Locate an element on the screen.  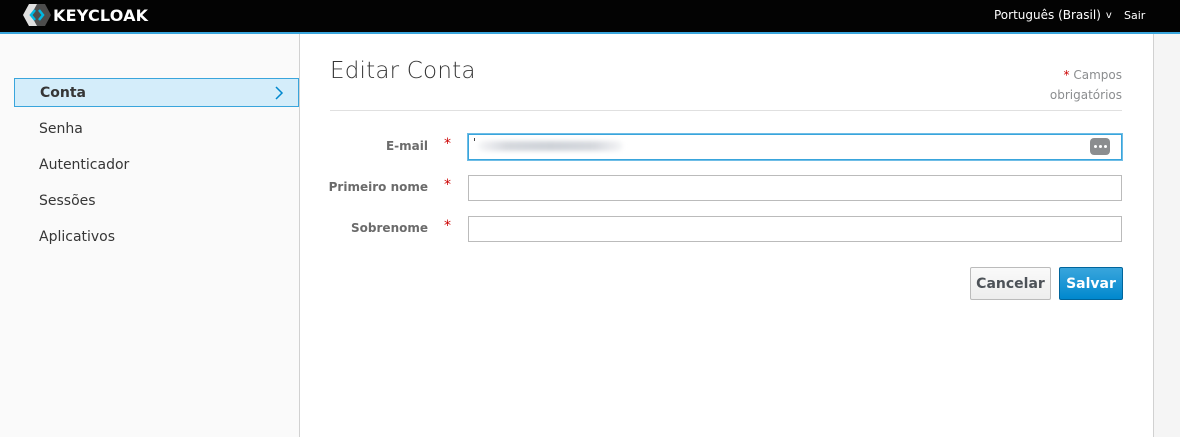
cancel-button: Cancelar is located at coordinates (1010, 283).